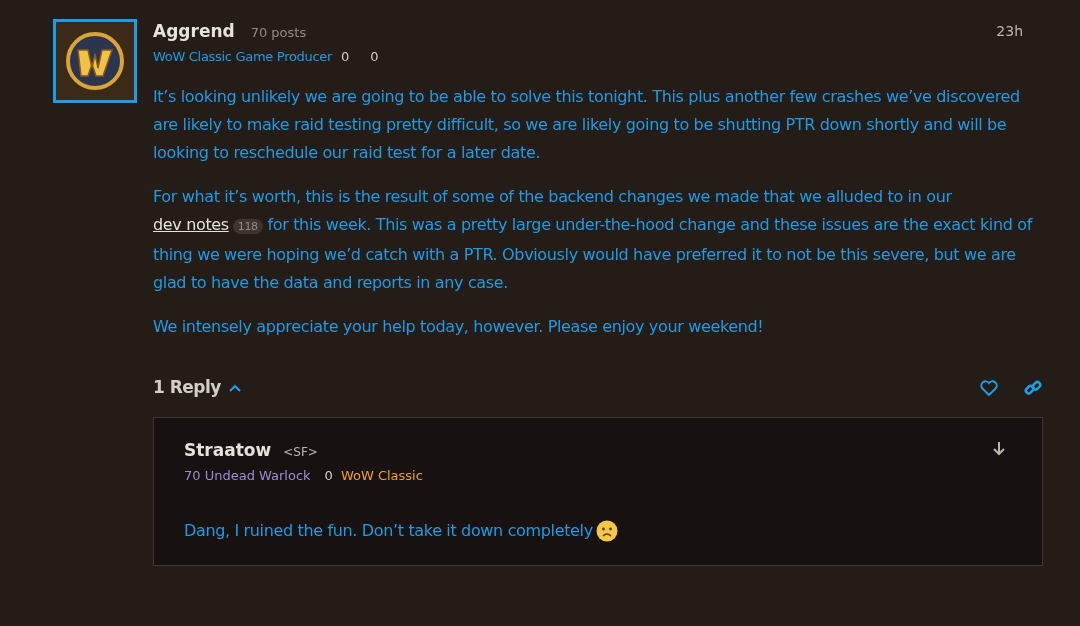 The height and width of the screenshot is (626, 1080). Describe the element at coordinates (243, 56) in the screenshot. I see `user-title: WoW Classic Game Producer` at that location.